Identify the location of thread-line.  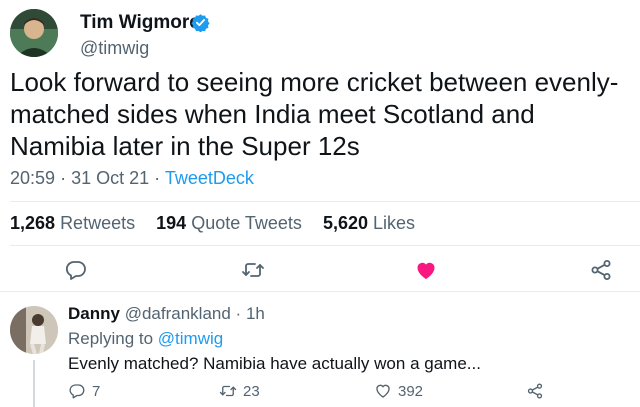
(34, 383).